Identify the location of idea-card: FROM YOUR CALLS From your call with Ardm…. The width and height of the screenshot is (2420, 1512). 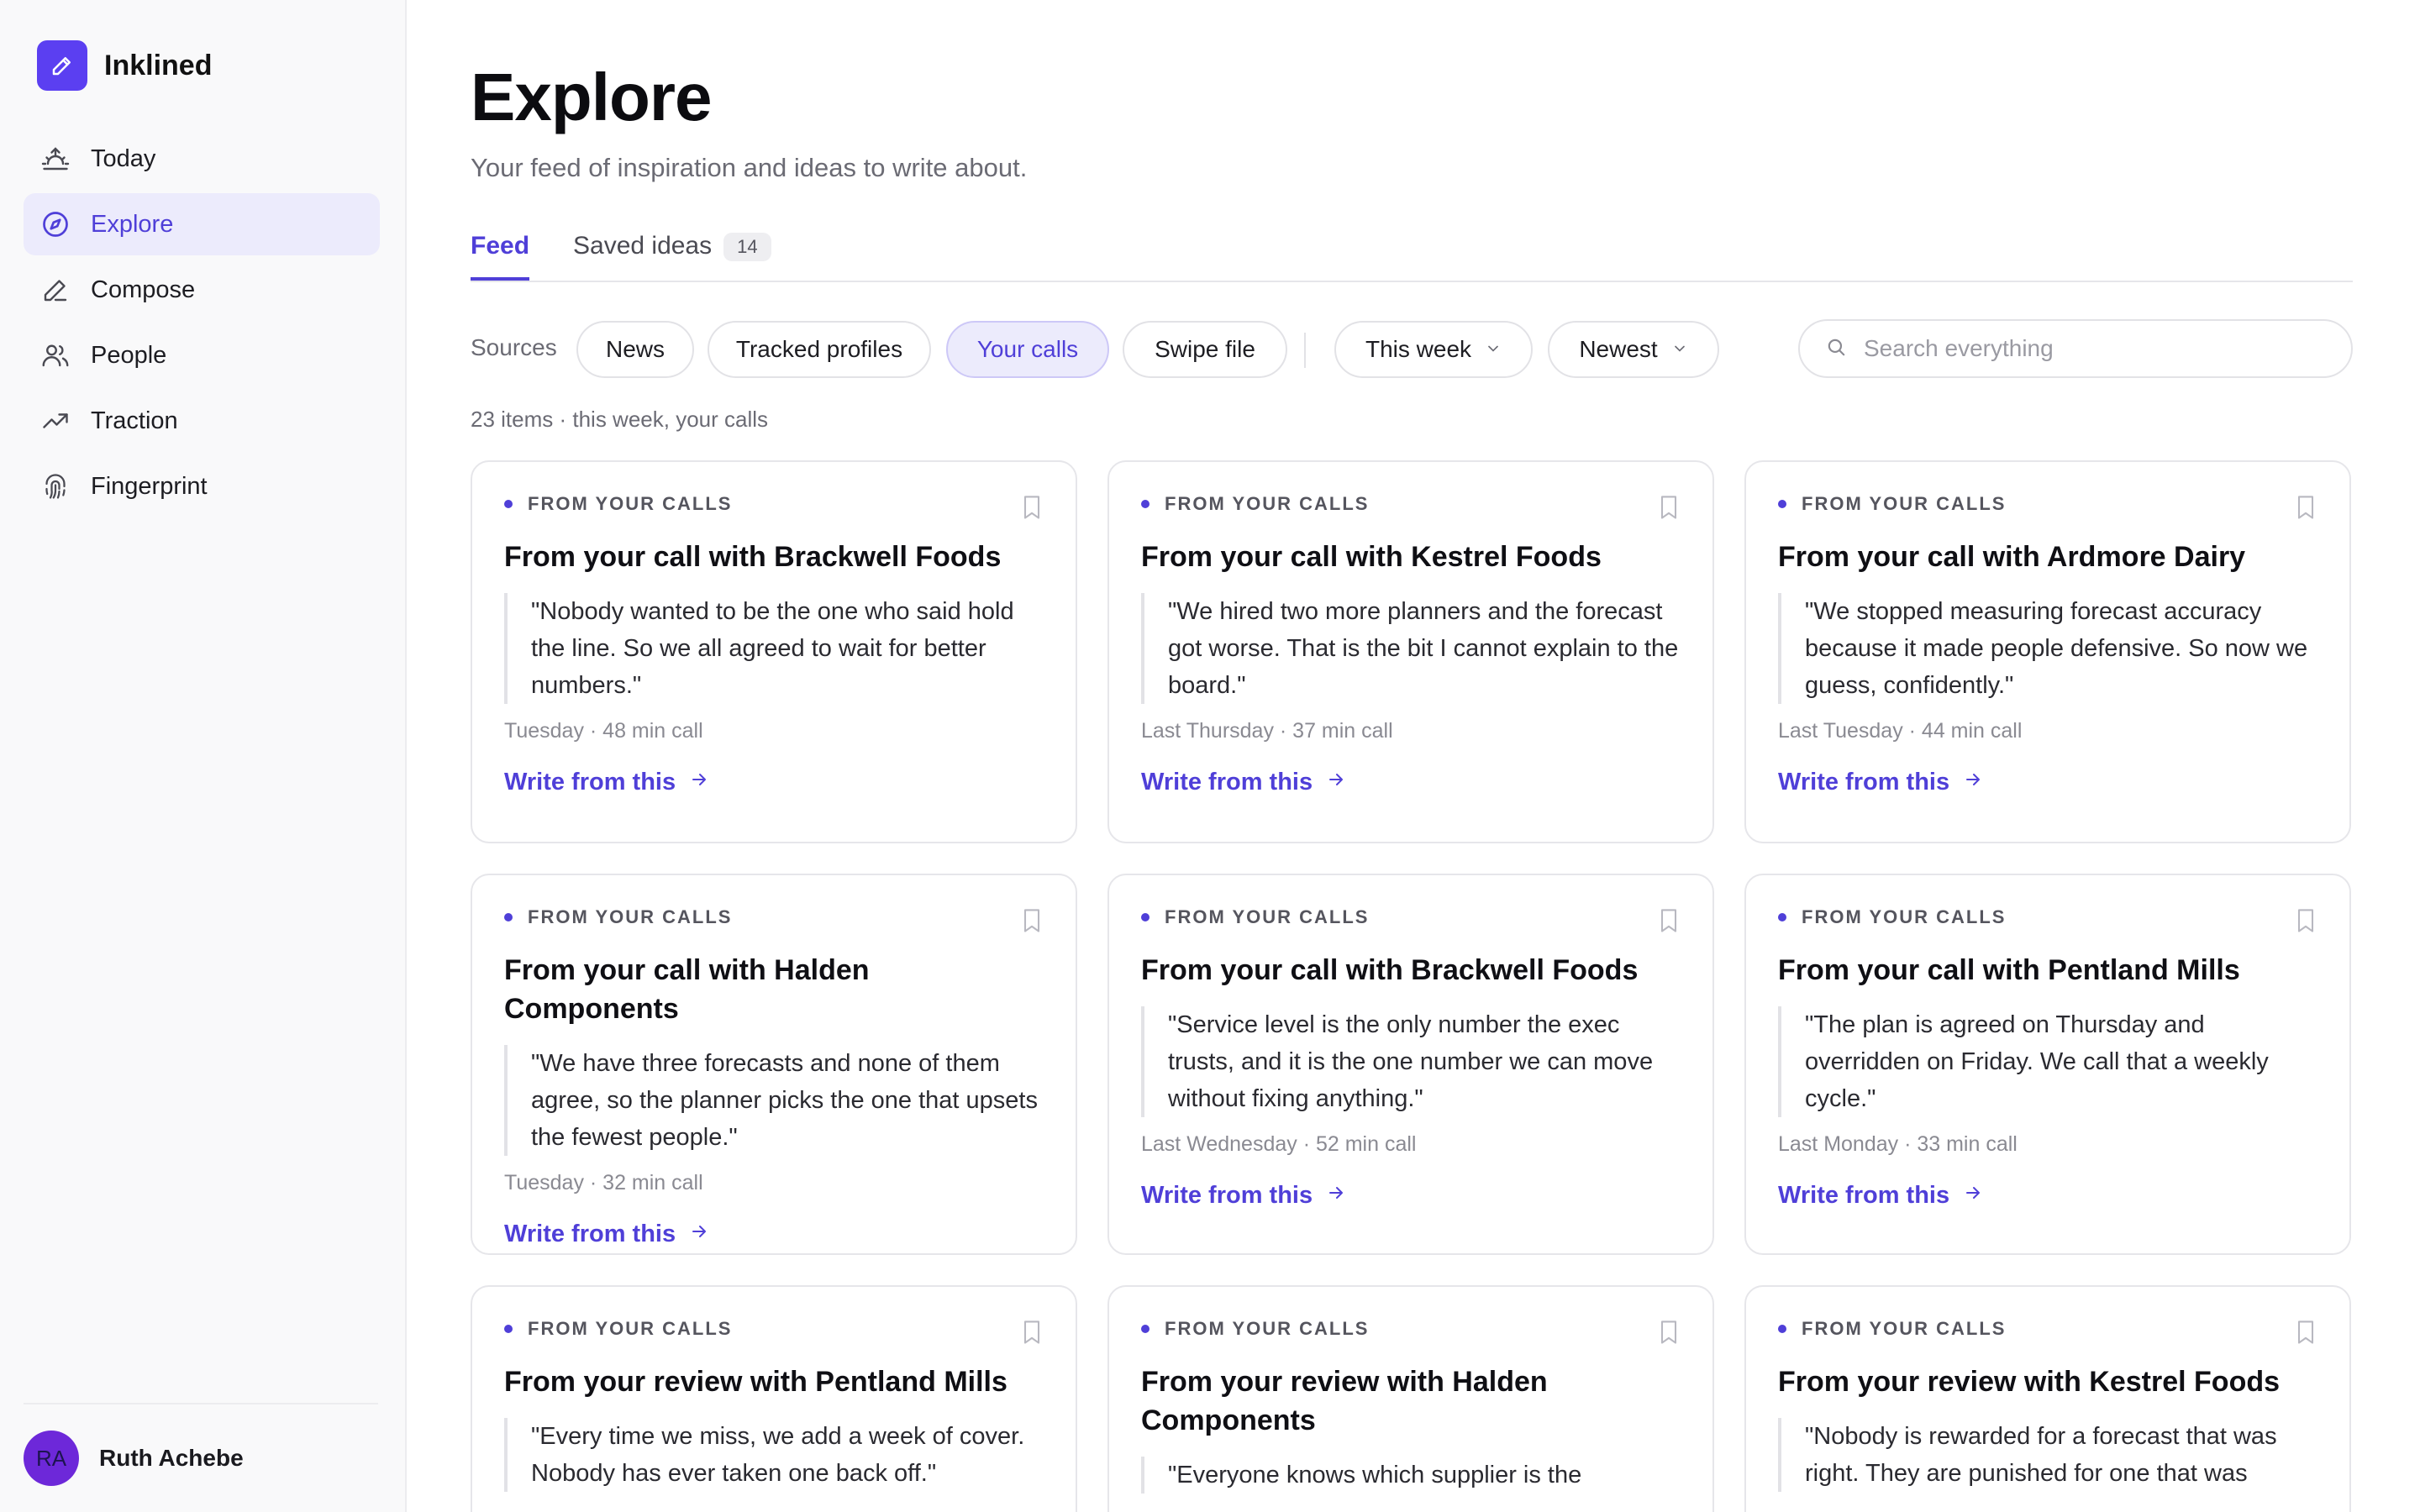
(2047, 651).